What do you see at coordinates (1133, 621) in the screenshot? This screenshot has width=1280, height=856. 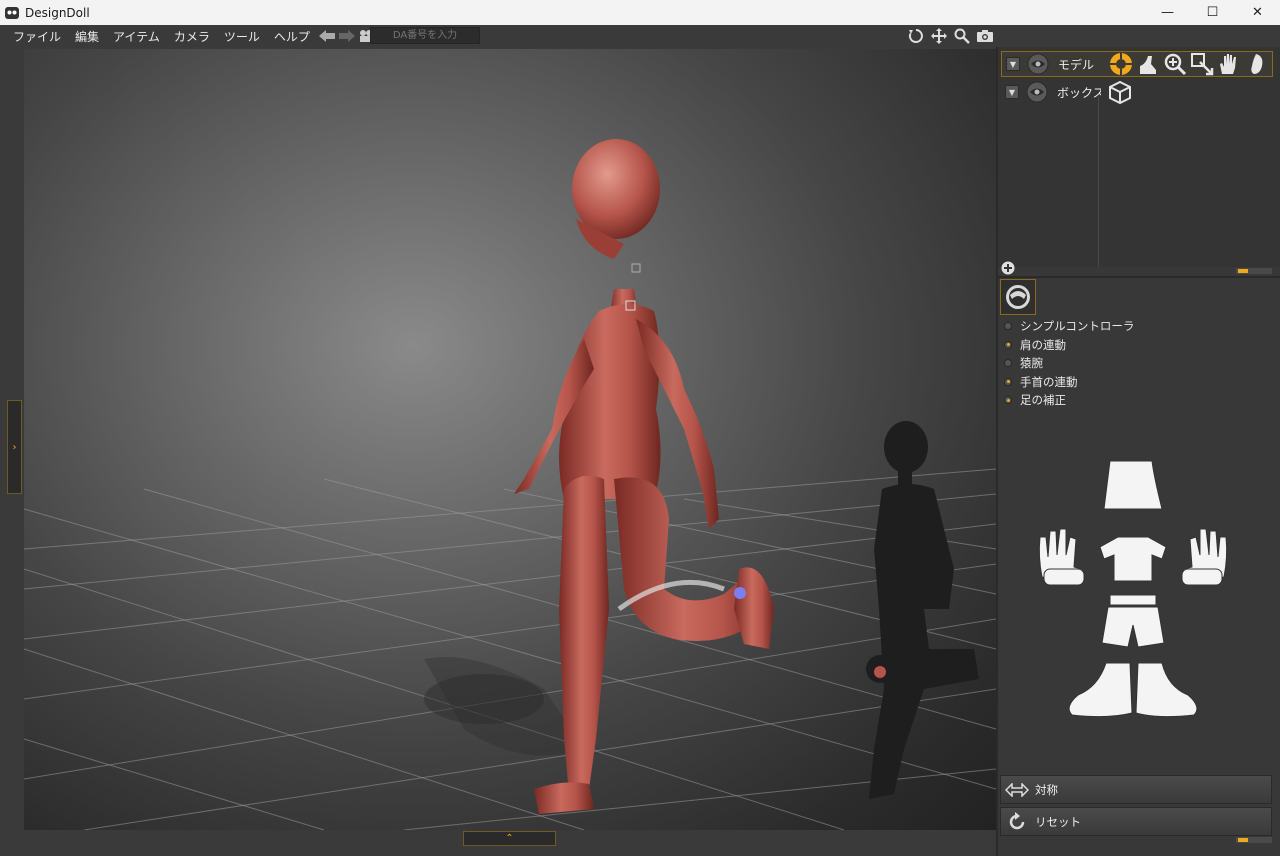 I see `shorts-part-icon` at bounding box center [1133, 621].